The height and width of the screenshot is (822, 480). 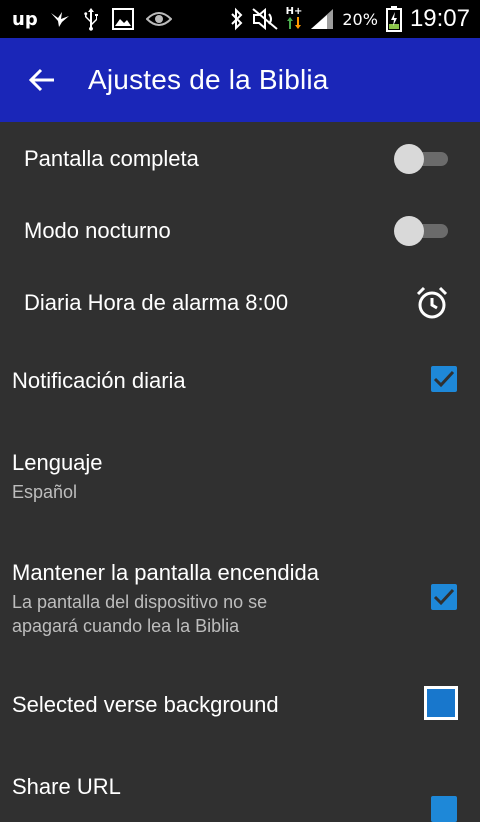 I want to click on hplus-data-icon: H+, so click(x=294, y=18).